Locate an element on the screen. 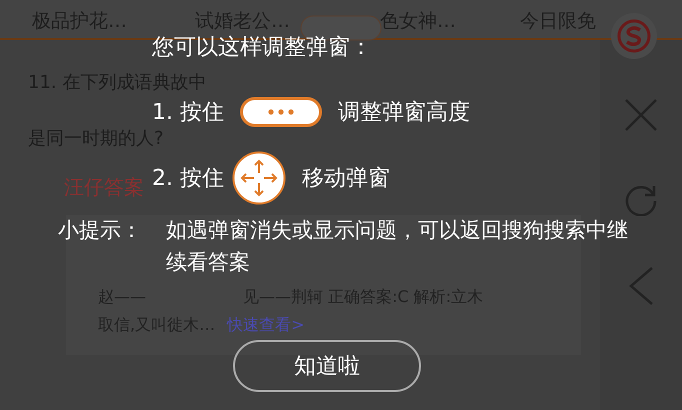 This screenshot has height=410, width=682. step-label: 2. 按住 is located at coordinates (188, 179).